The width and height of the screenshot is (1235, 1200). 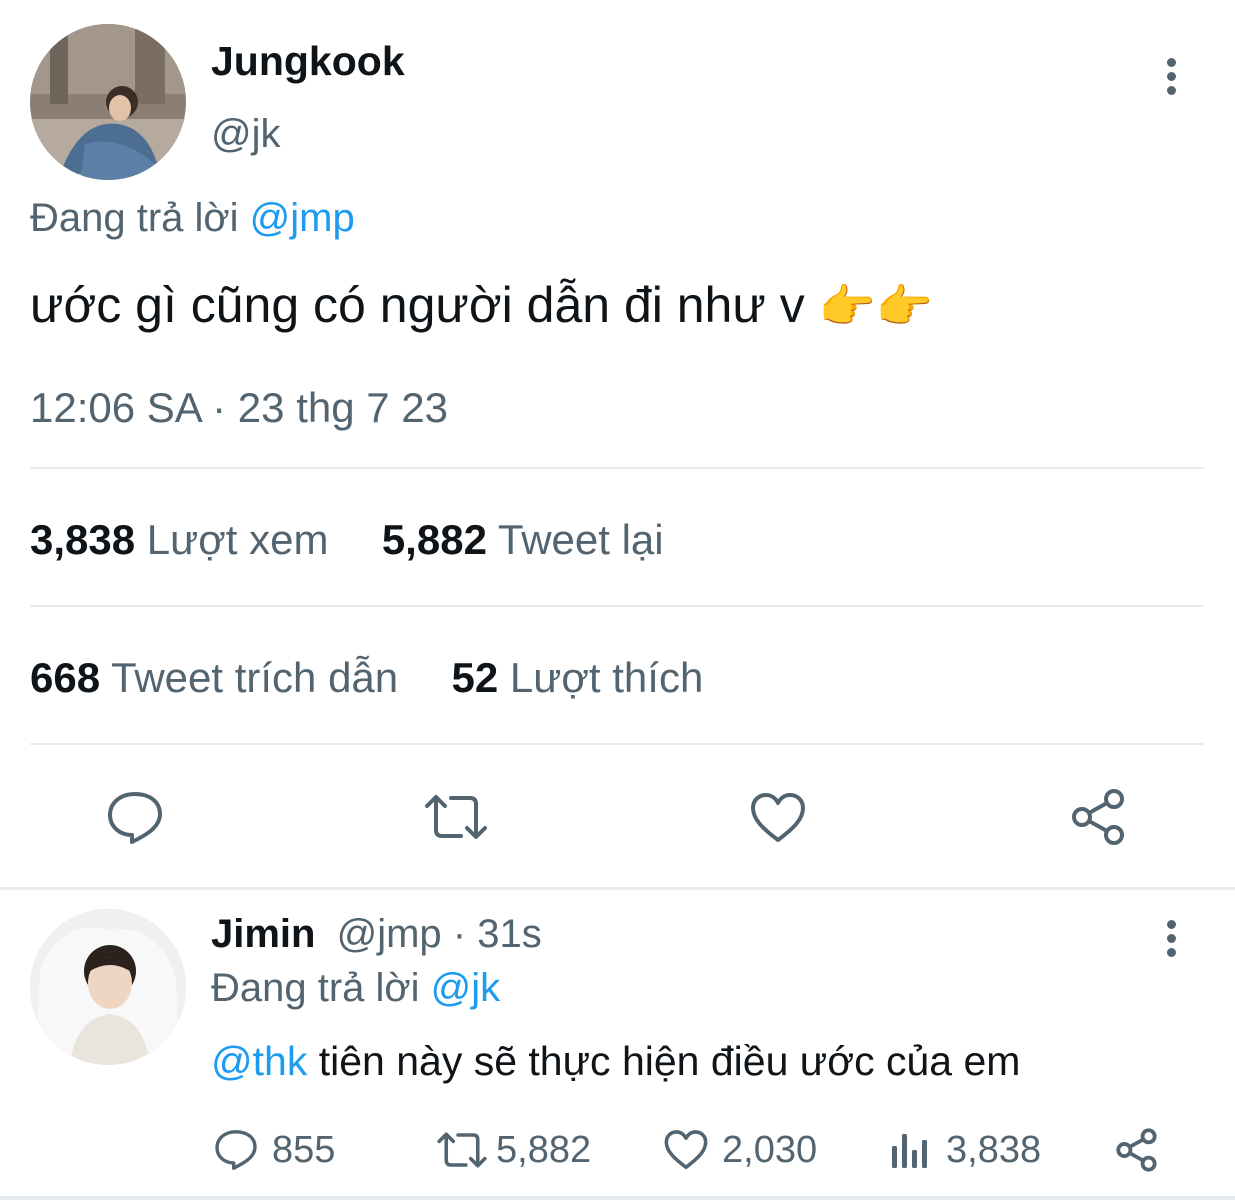 What do you see at coordinates (475, 677) in the screenshot?
I see `likes-count: 52` at bounding box center [475, 677].